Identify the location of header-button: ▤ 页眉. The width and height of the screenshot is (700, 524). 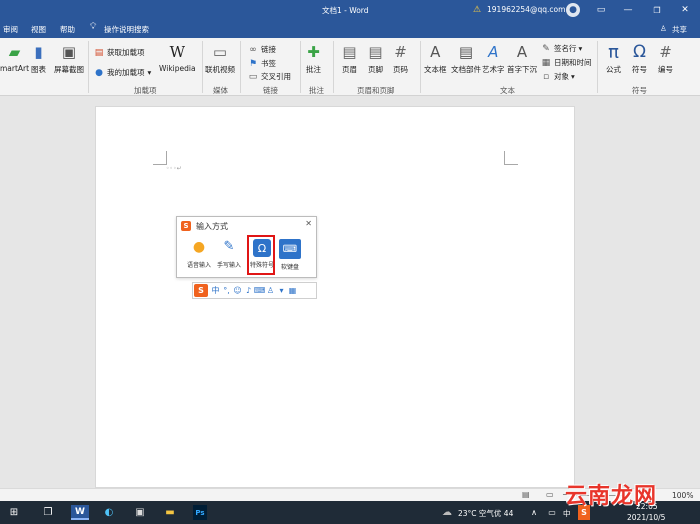
(349, 58).